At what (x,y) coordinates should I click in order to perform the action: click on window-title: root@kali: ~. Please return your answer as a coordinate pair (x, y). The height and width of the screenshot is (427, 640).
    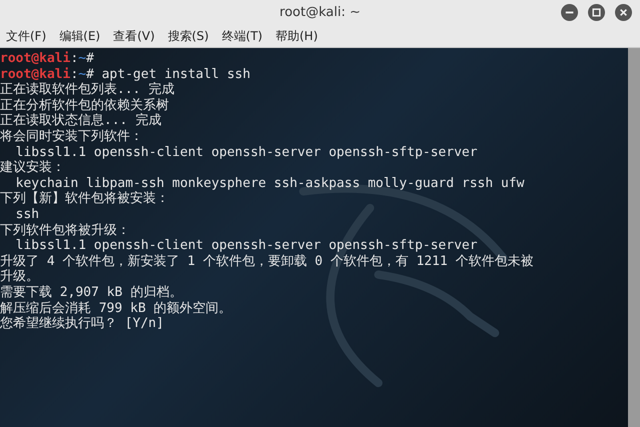
    Looking at the image, I should click on (320, 12).